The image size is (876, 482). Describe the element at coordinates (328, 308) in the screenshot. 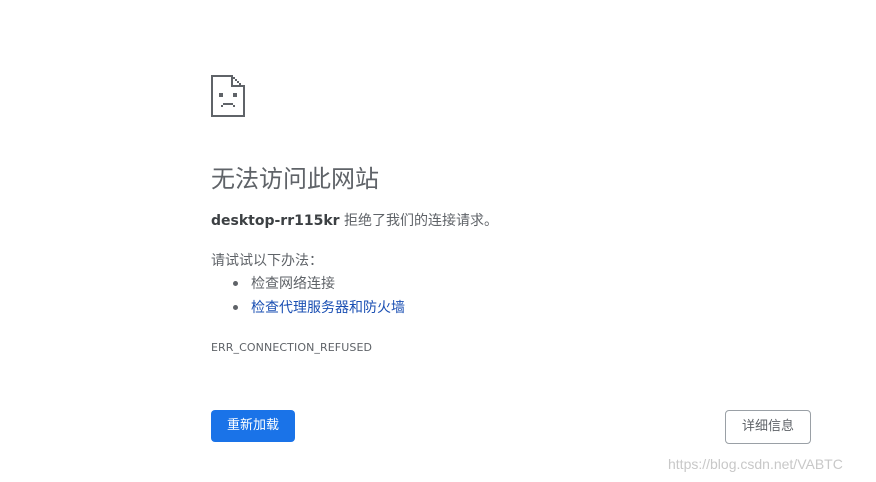

I see `check-proxy-firewall-link: 检查代理服务器和防火墙` at that location.